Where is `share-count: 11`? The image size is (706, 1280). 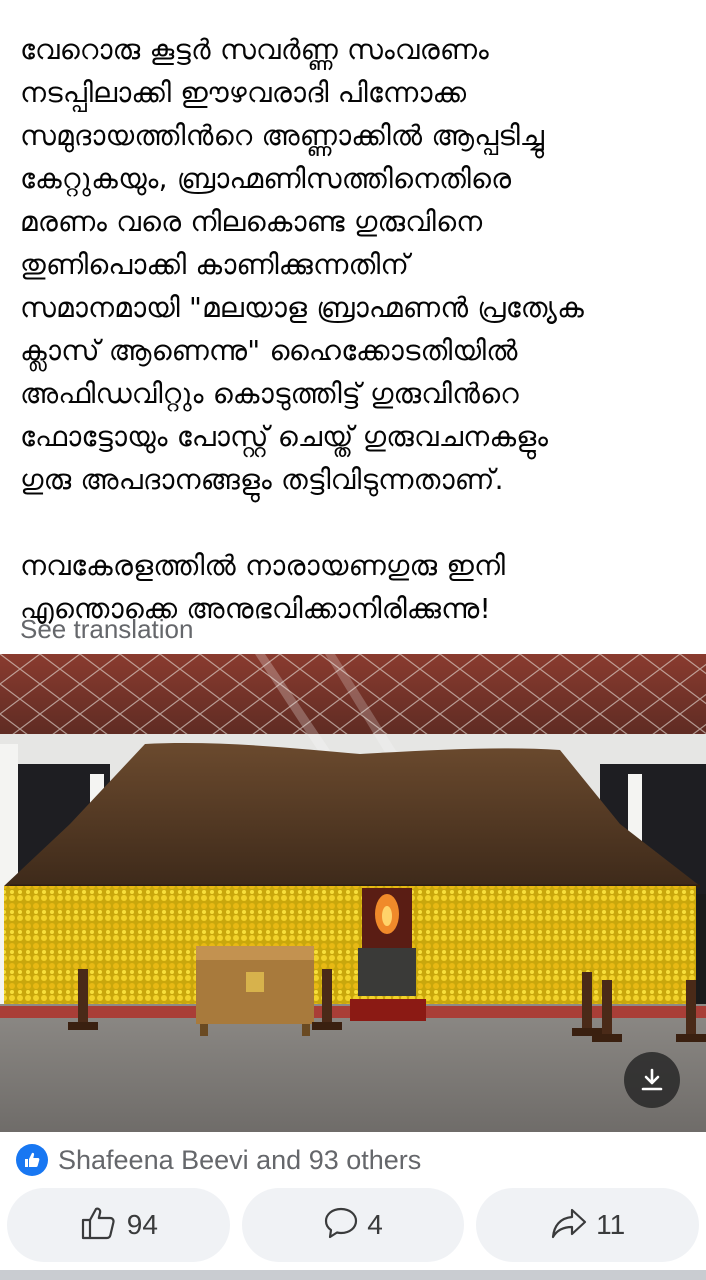 share-count: 11 is located at coordinates (611, 1224).